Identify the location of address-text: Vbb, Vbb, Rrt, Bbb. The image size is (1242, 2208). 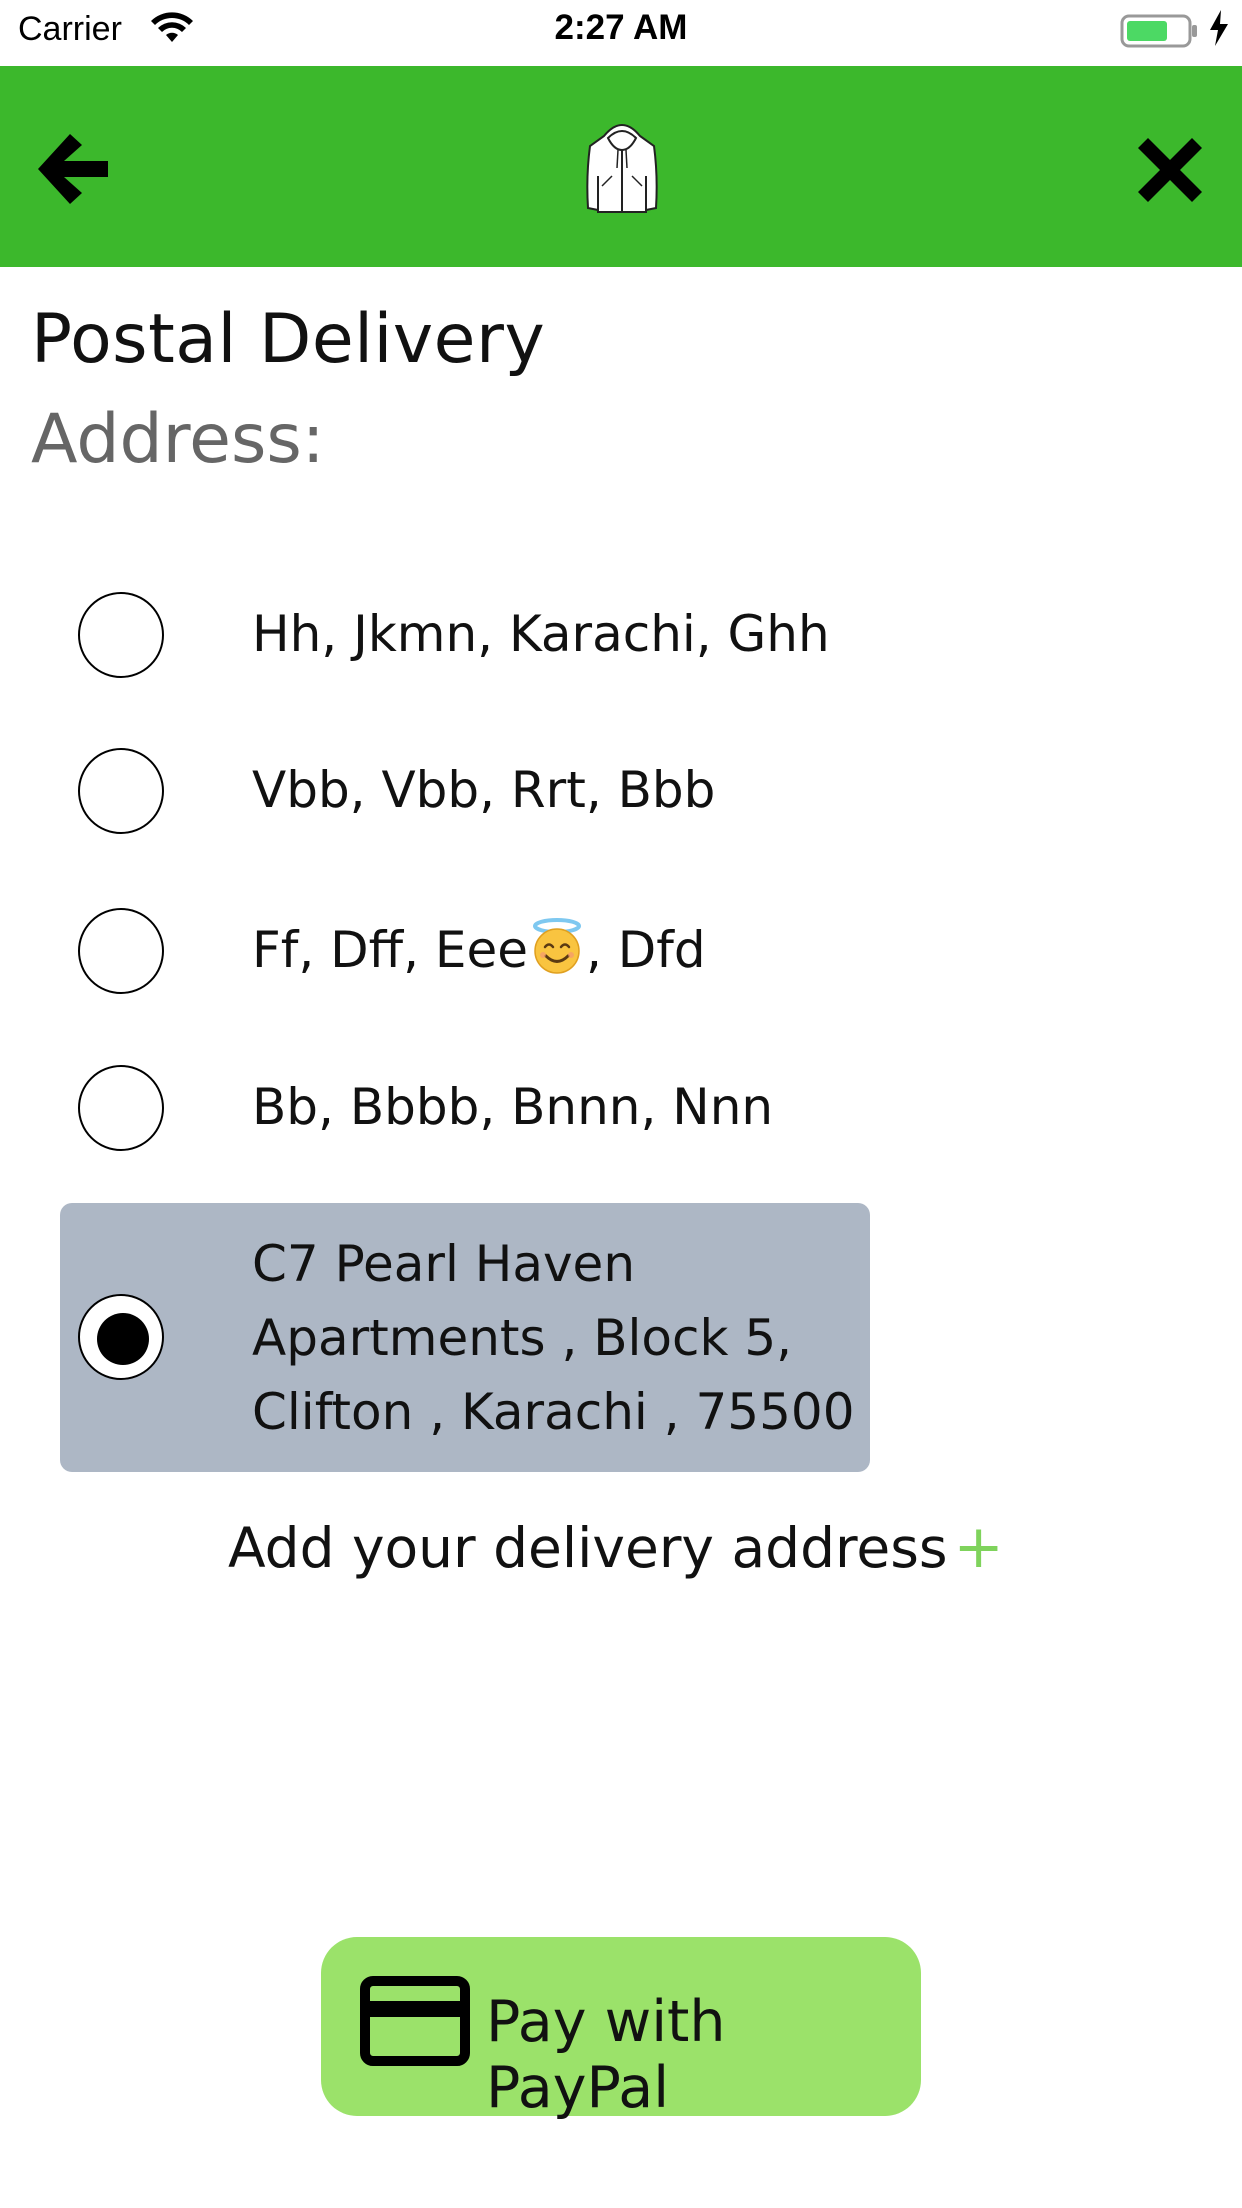
(484, 790).